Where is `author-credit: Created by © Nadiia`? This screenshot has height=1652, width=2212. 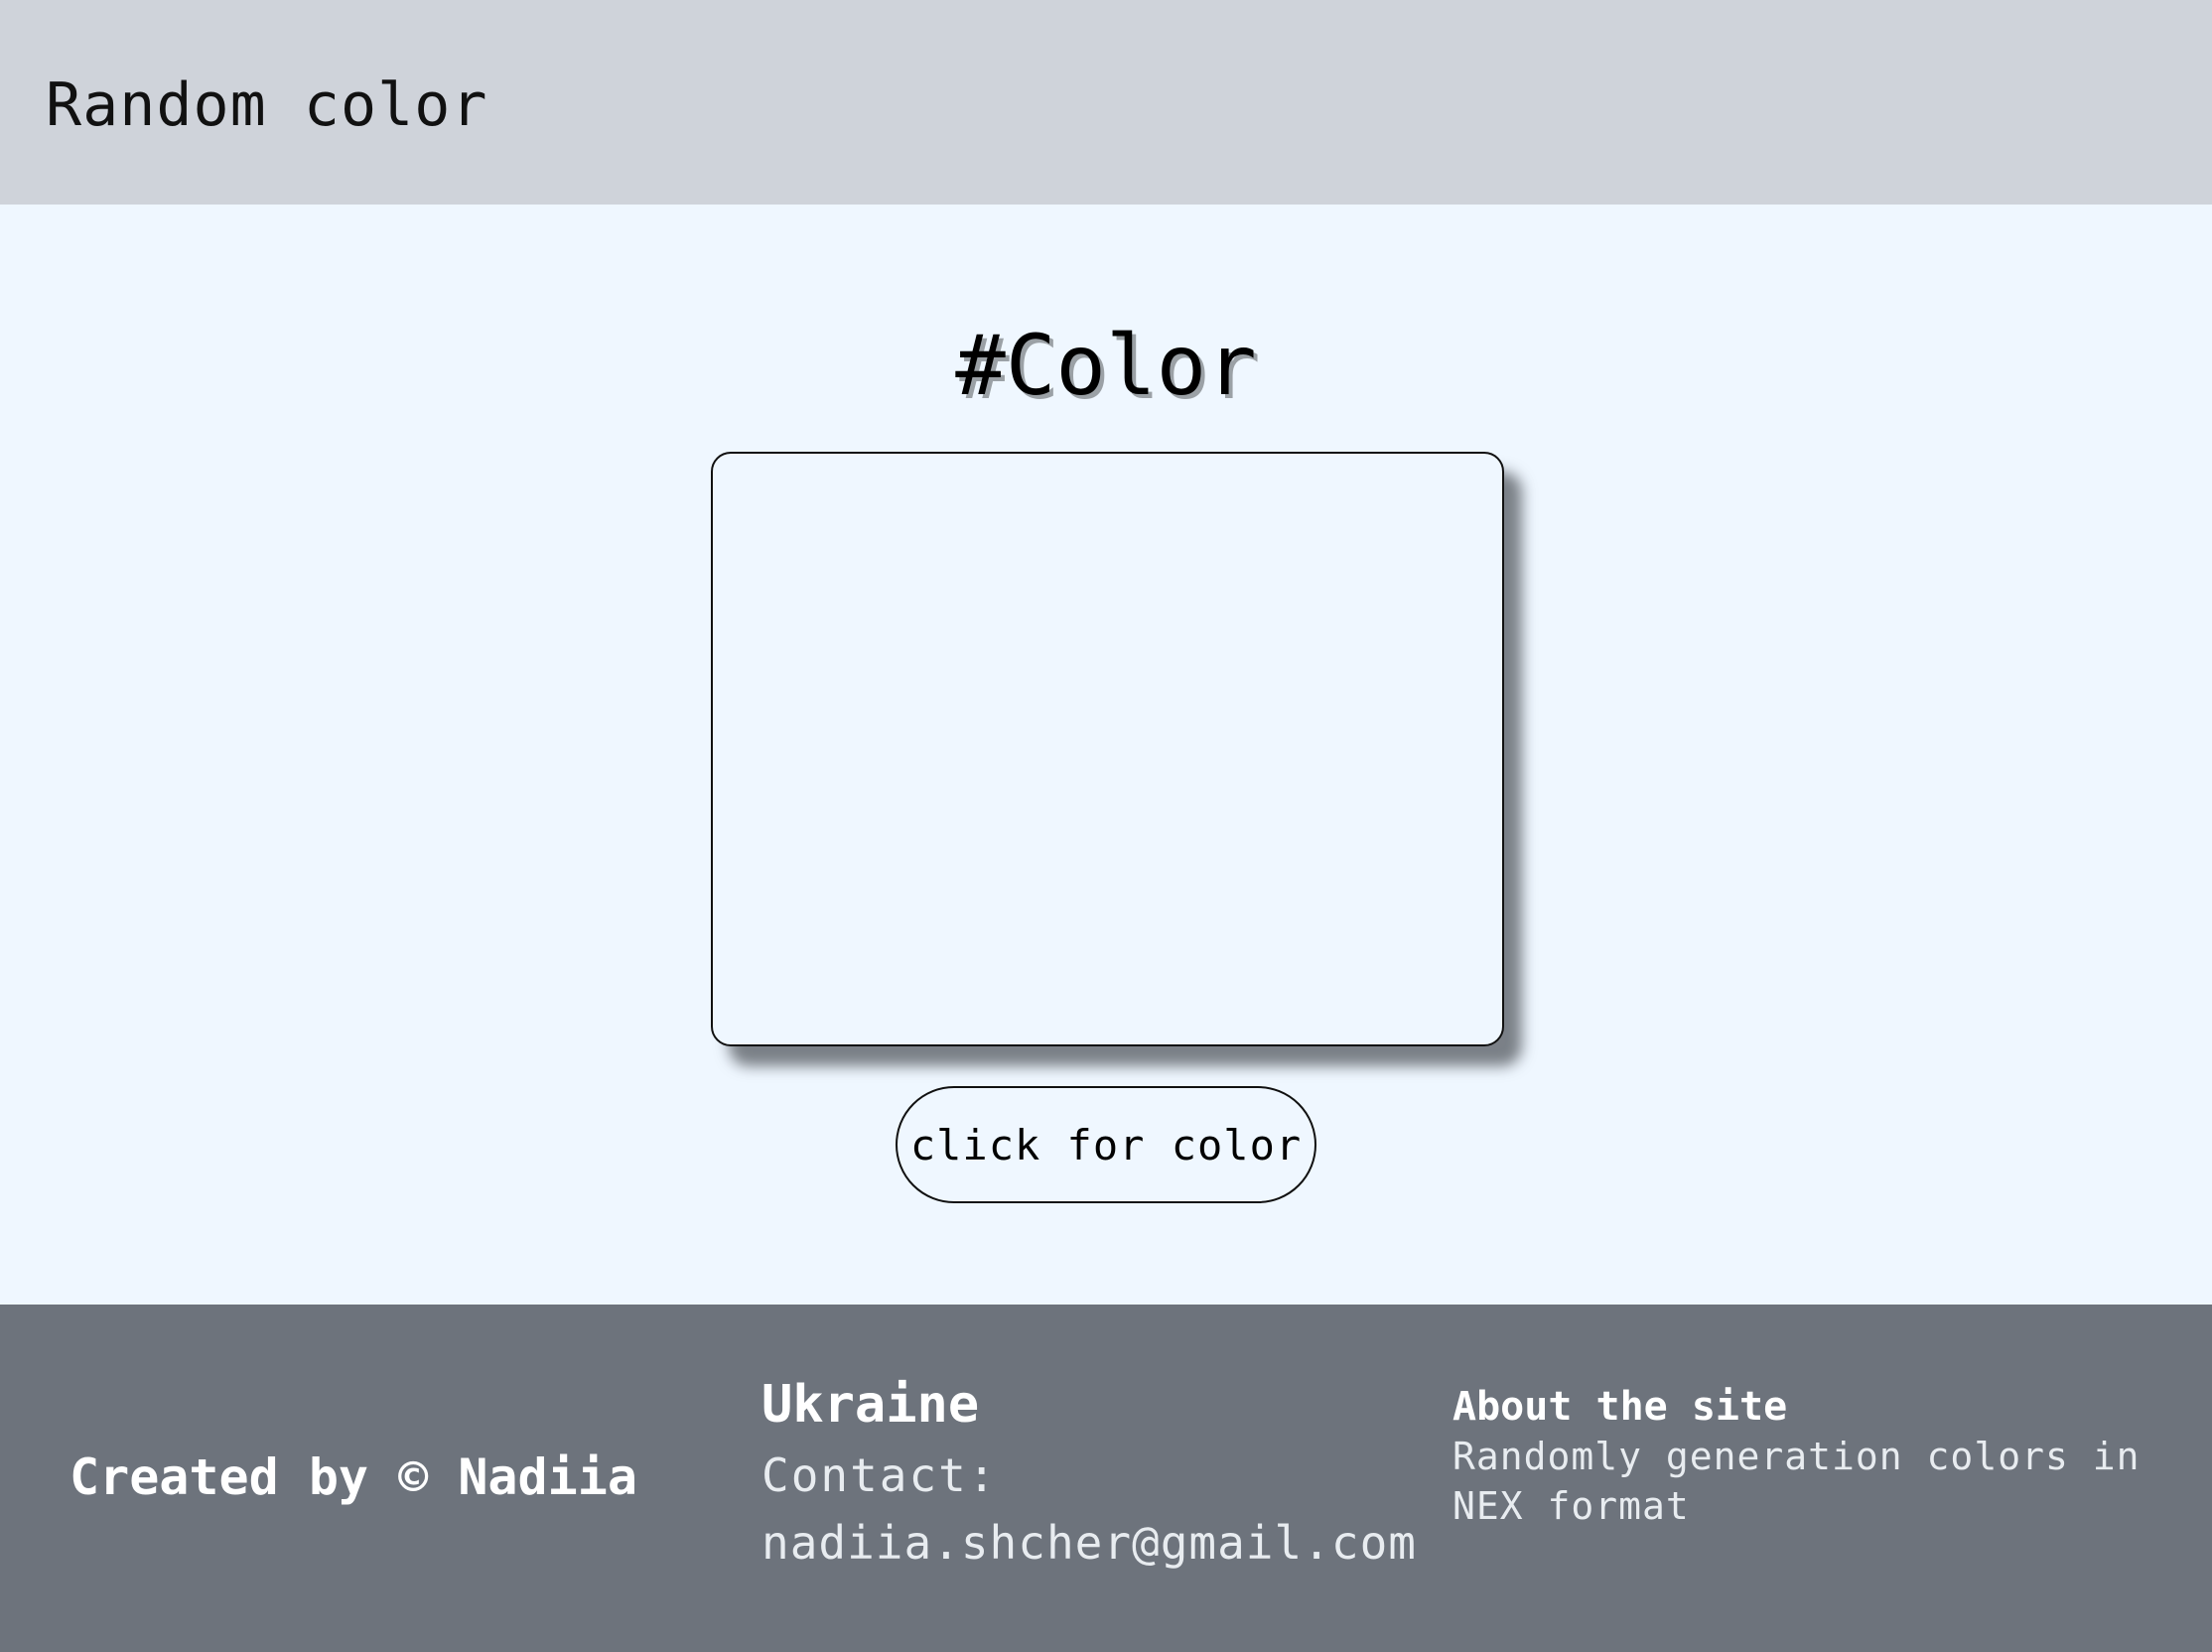 author-credit: Created by © Nadiia is located at coordinates (353, 1477).